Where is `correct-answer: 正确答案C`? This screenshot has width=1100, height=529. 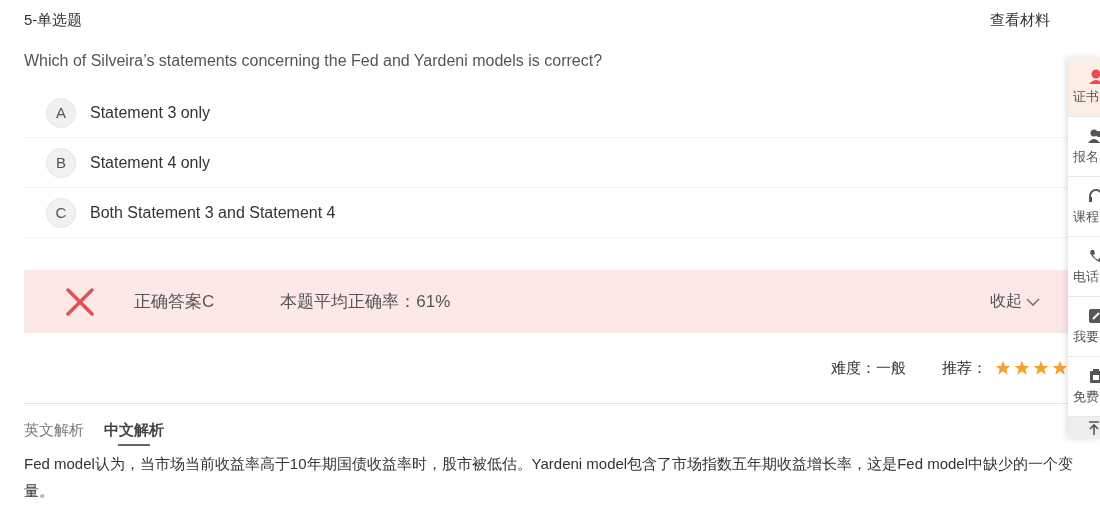 correct-answer: 正确答案C is located at coordinates (174, 302).